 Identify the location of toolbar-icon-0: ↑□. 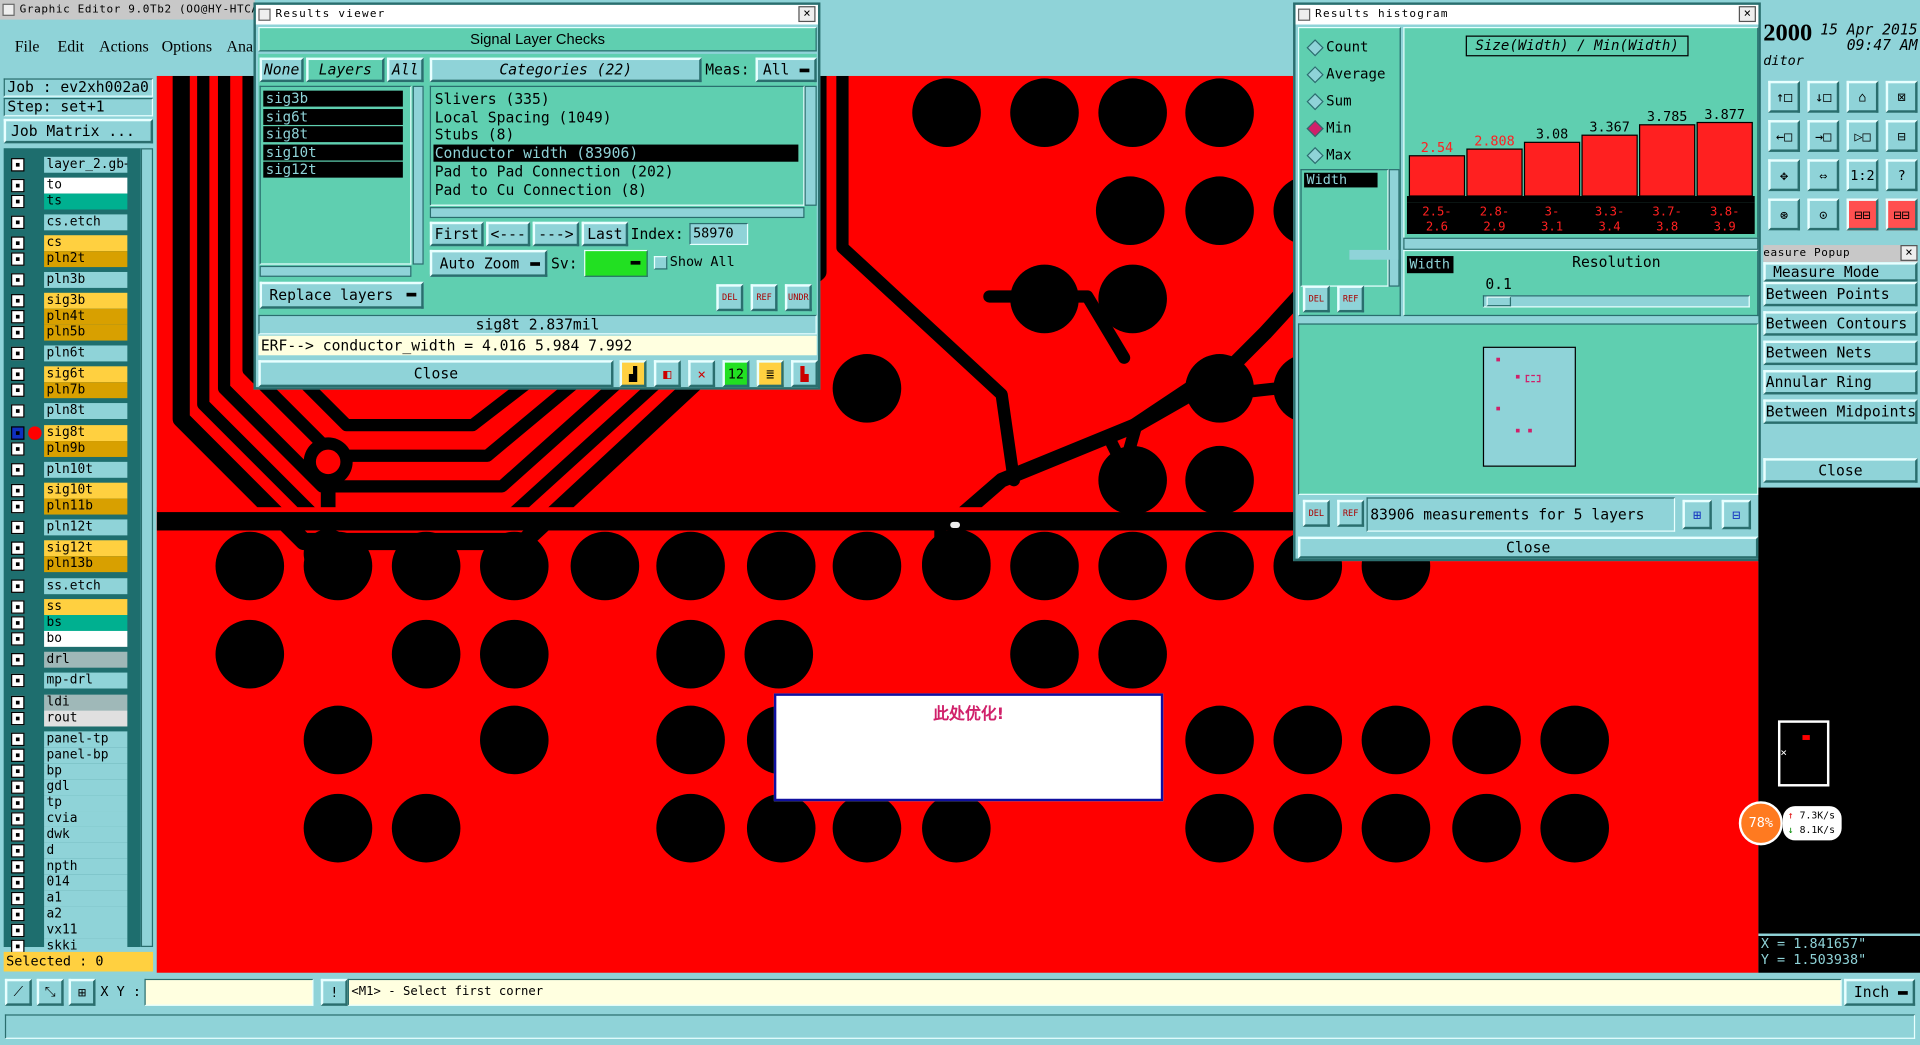
(1784, 96).